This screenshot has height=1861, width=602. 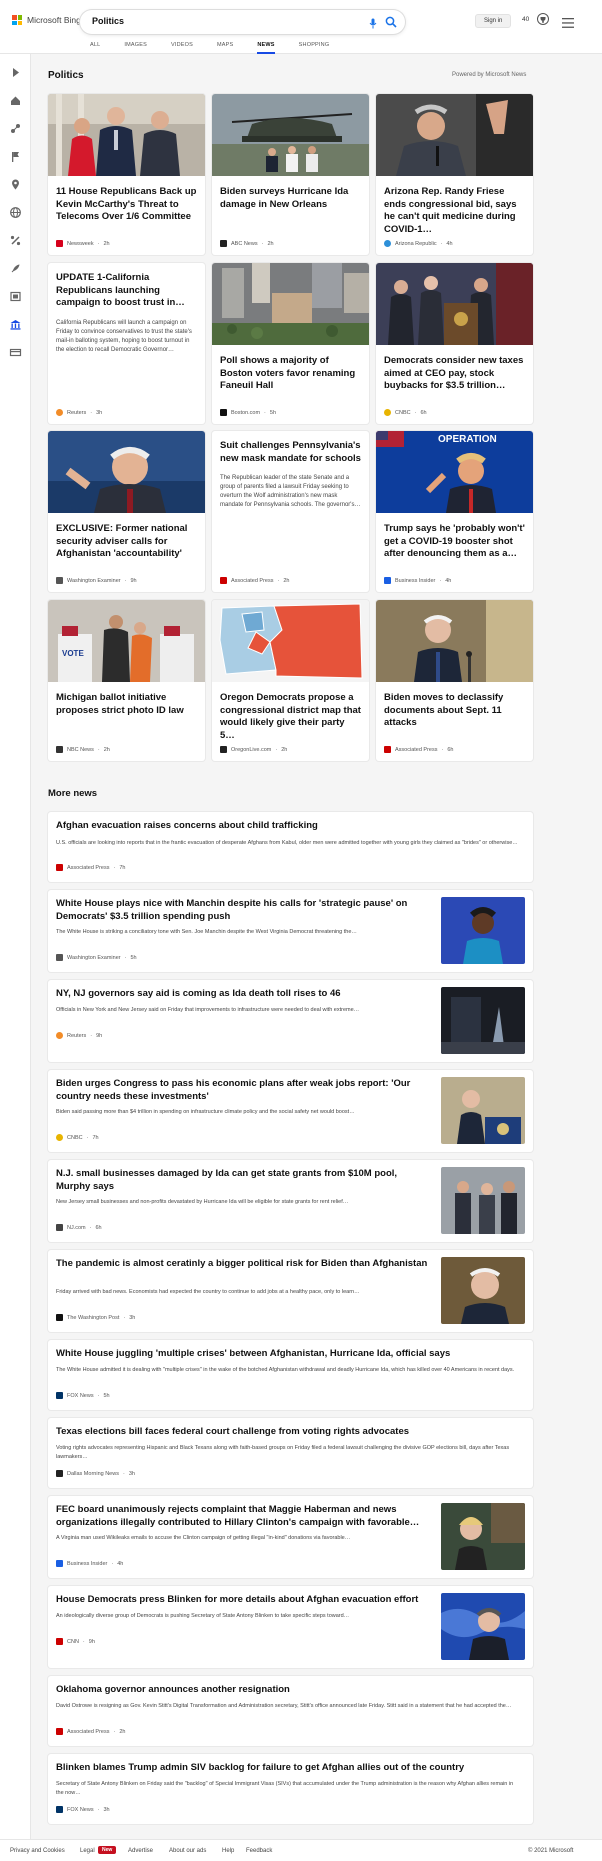 I want to click on flag-icon, so click(x=15, y=156).